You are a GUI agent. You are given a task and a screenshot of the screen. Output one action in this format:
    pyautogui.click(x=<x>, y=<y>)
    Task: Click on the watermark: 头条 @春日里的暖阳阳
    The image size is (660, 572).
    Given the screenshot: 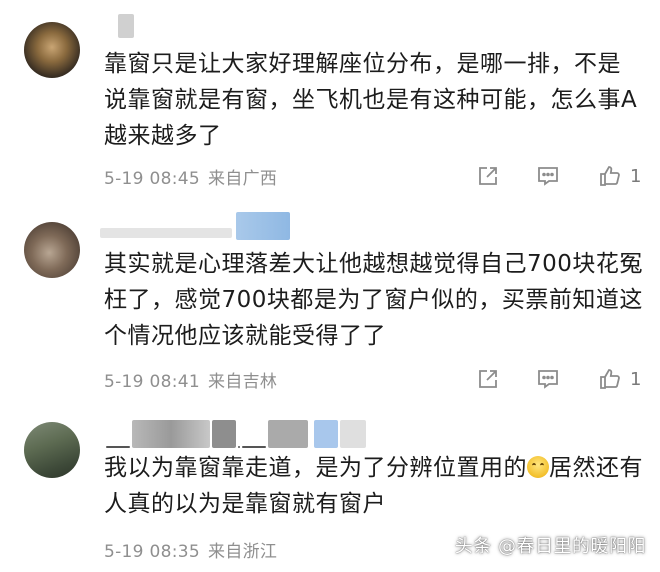 What is the action you would take?
    pyautogui.click(x=550, y=546)
    